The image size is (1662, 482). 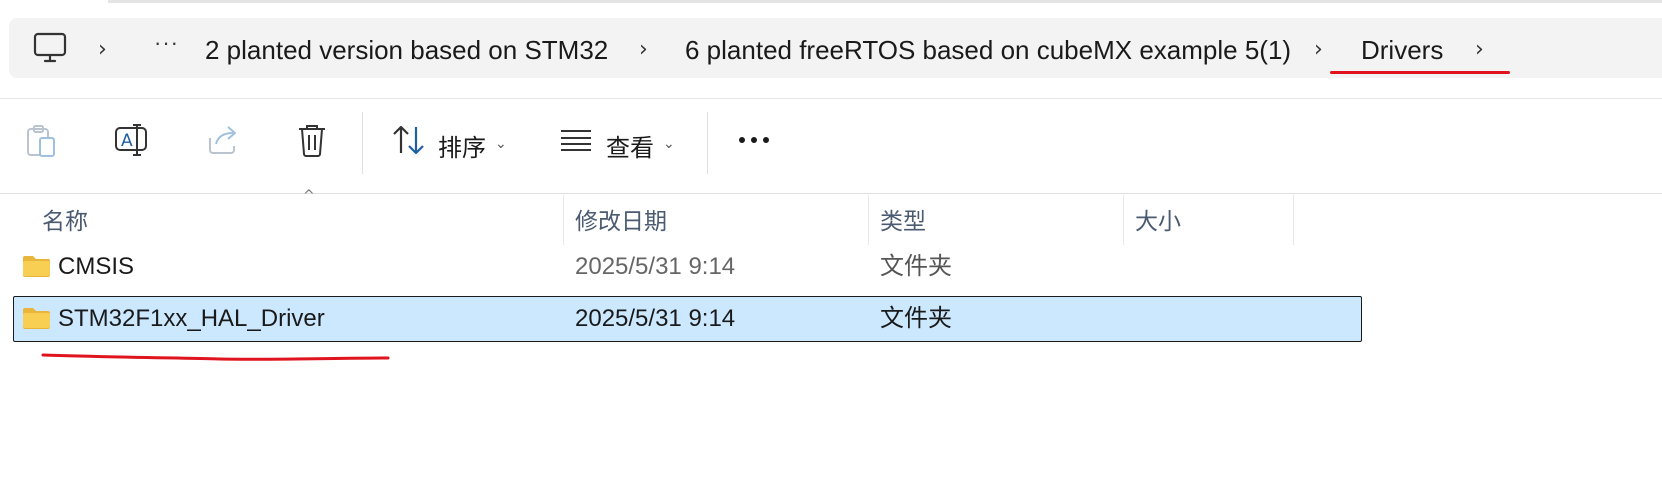 What do you see at coordinates (41, 141) in the screenshot?
I see `copy-icon` at bounding box center [41, 141].